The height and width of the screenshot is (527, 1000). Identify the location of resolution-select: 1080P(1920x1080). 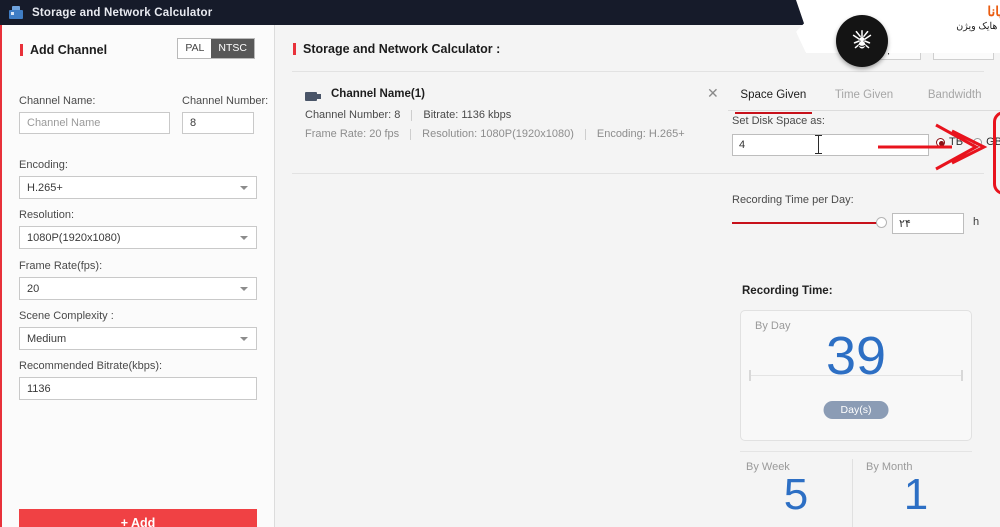
(138, 237).